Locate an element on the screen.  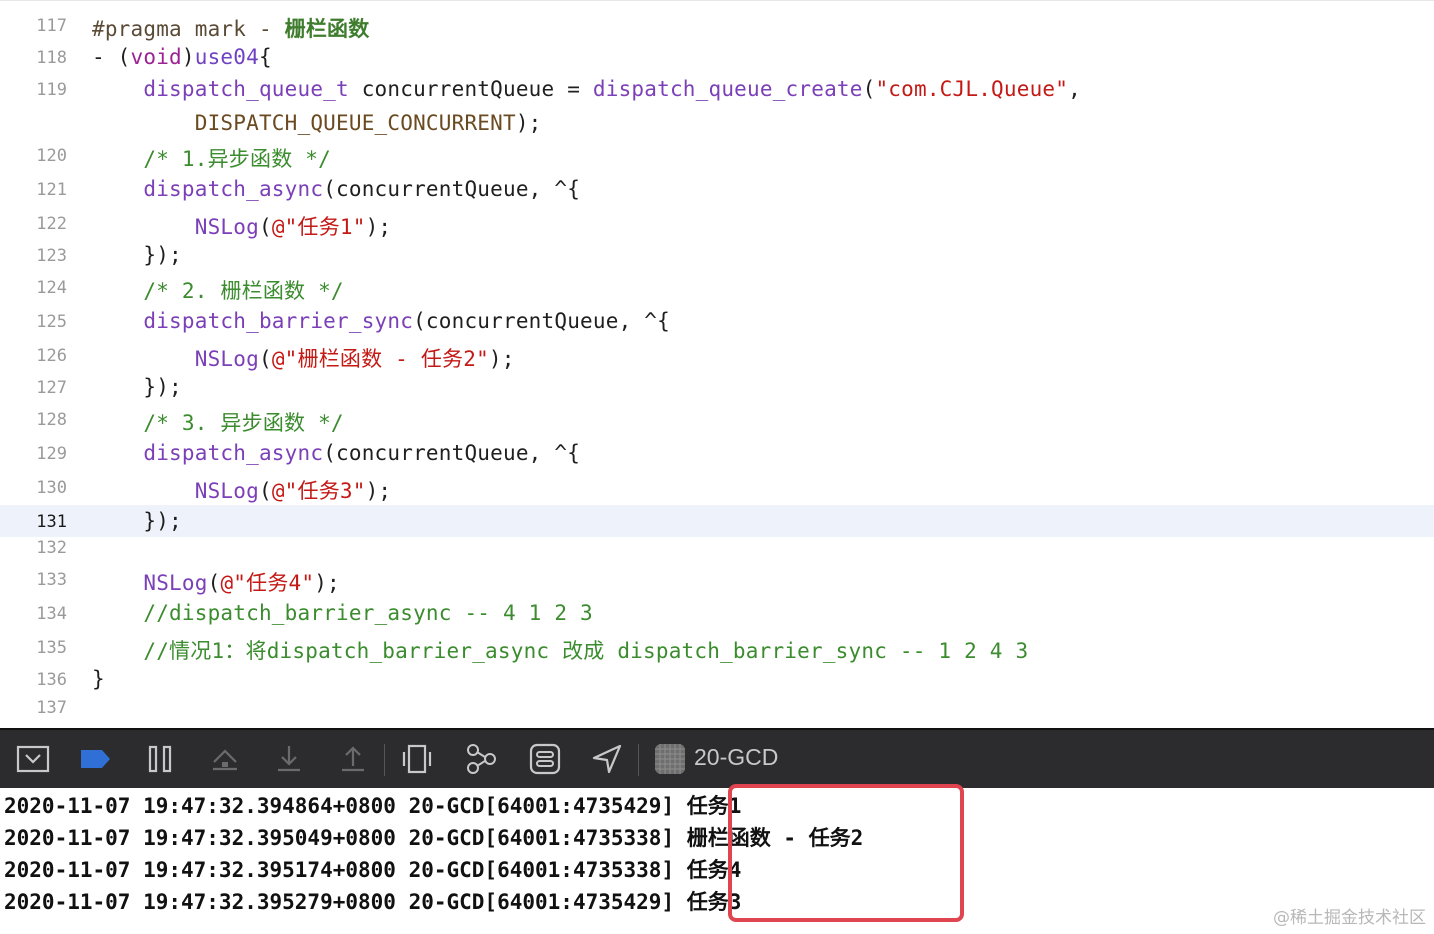
code-line: DISPATCH_QUEUE_CONCURRENT); is located at coordinates (717, 127).